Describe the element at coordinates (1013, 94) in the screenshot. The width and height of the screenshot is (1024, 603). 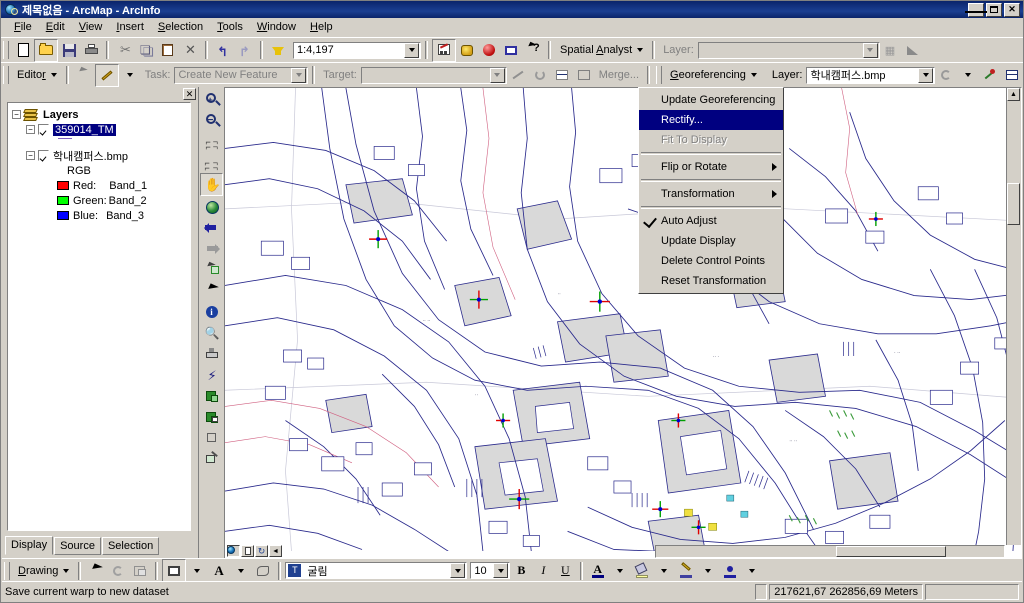
I see `scroll-up-button: ▲` at that location.